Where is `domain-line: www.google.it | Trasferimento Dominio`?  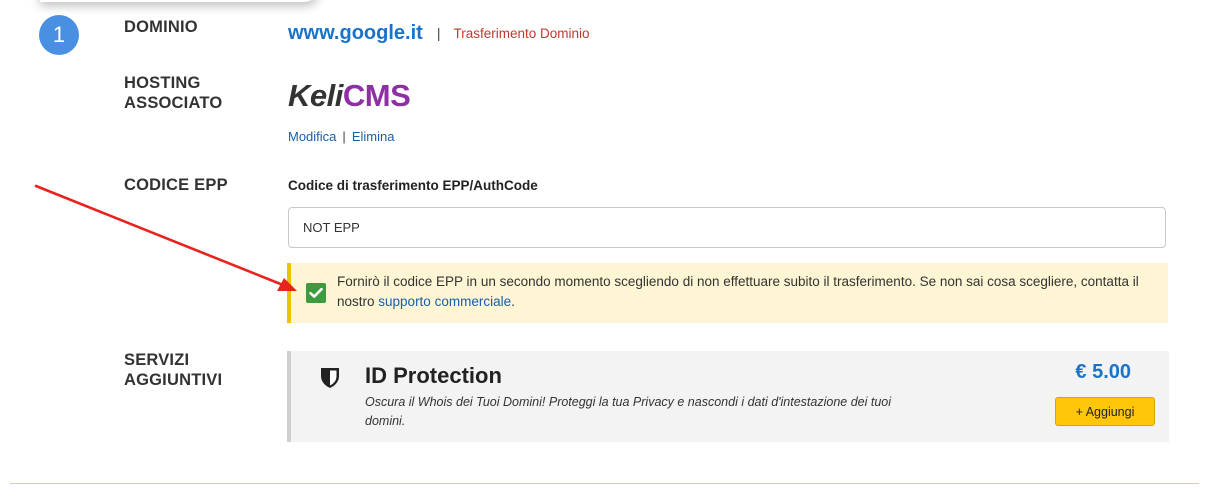
domain-line: www.google.it | Trasferimento Dominio is located at coordinates (439, 33).